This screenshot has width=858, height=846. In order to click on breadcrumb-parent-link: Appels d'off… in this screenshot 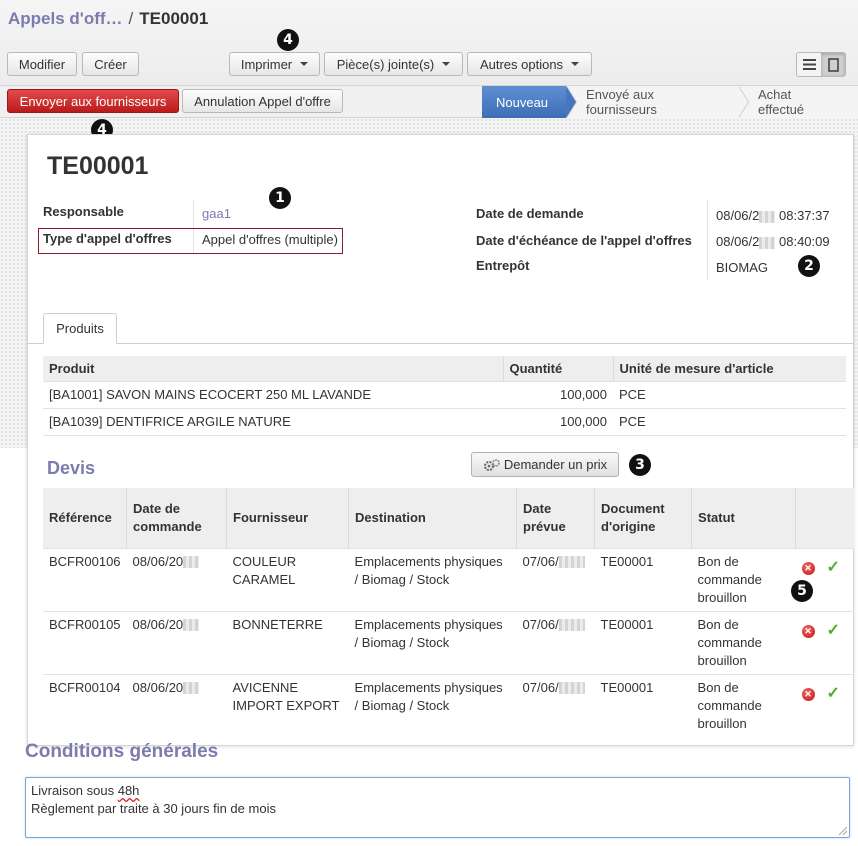, I will do `click(65, 18)`.